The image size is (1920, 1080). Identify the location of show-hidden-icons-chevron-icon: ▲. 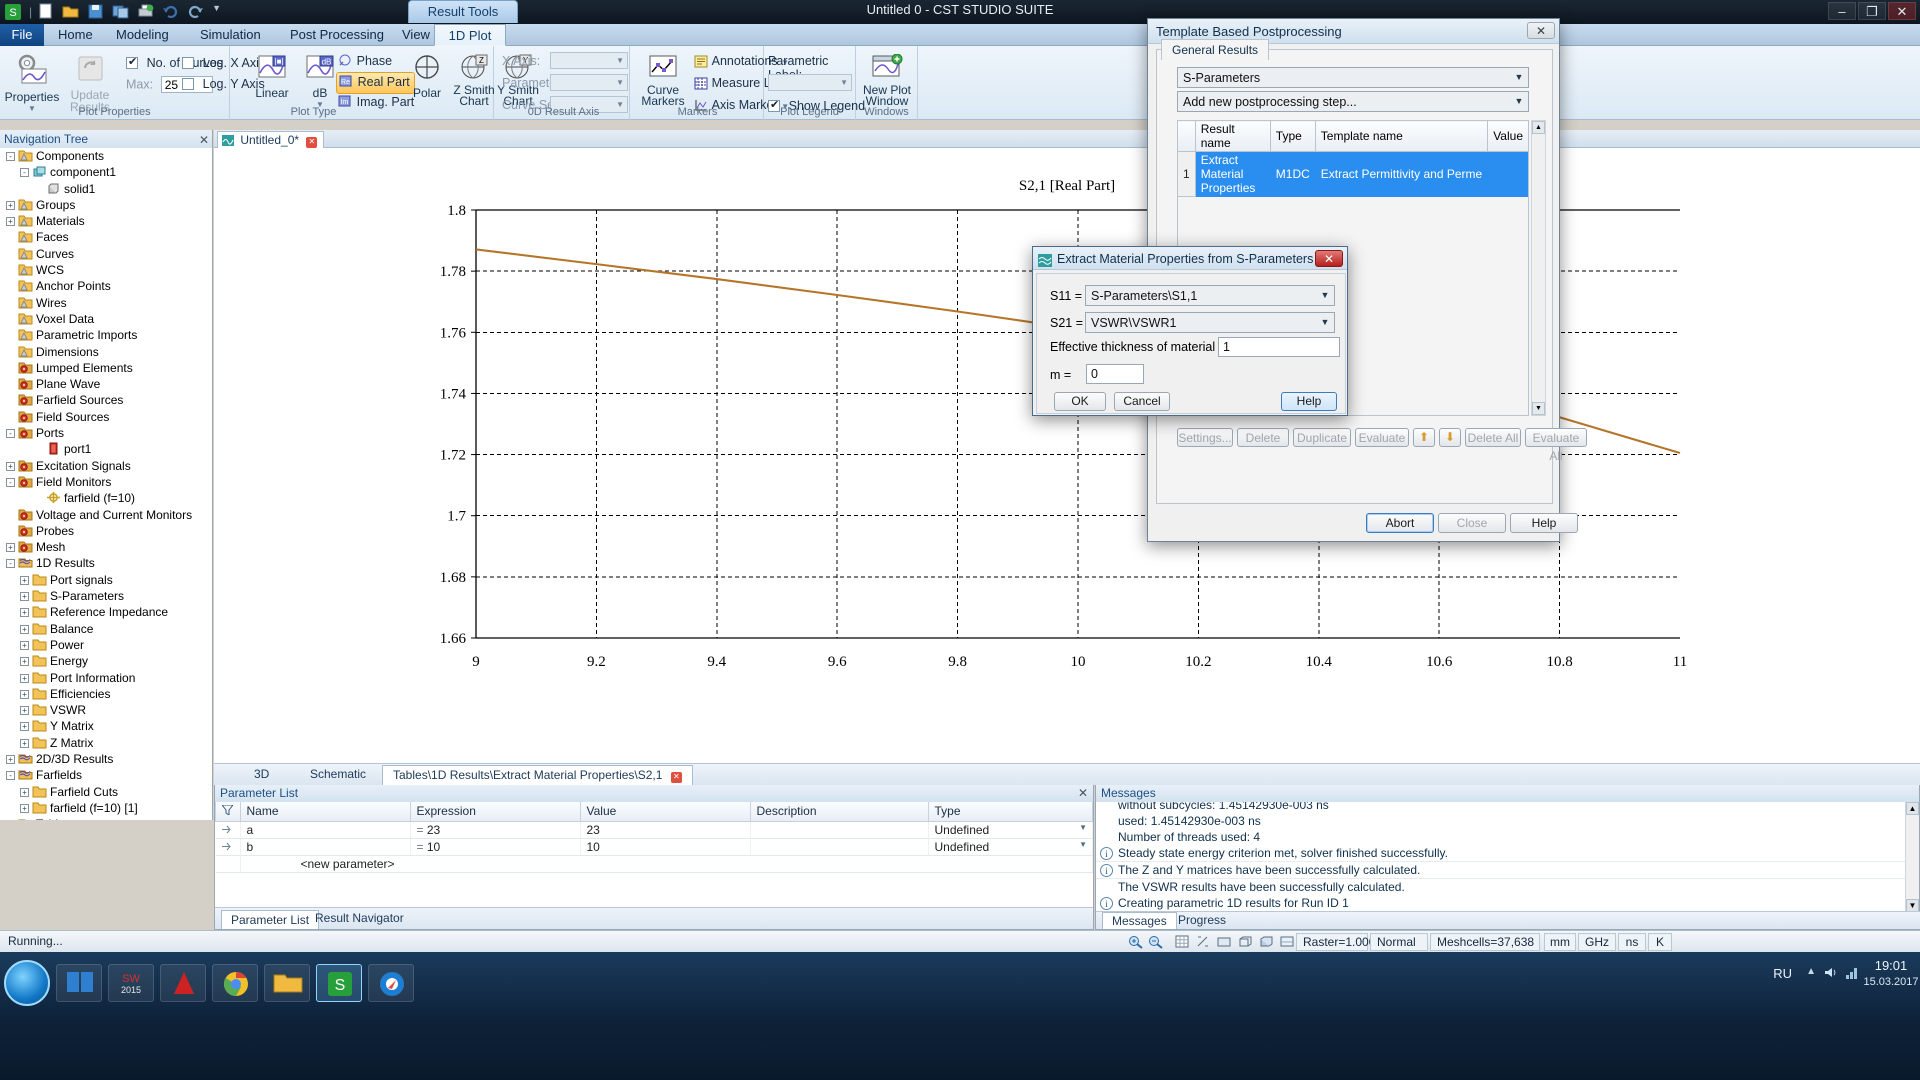
(1811, 971).